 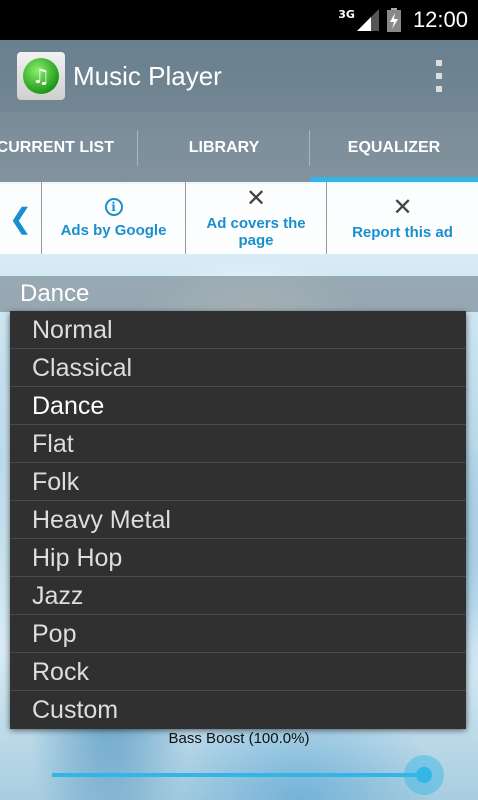 What do you see at coordinates (114, 218) in the screenshot?
I see `ads-by-google-button: i Ads by Google` at bounding box center [114, 218].